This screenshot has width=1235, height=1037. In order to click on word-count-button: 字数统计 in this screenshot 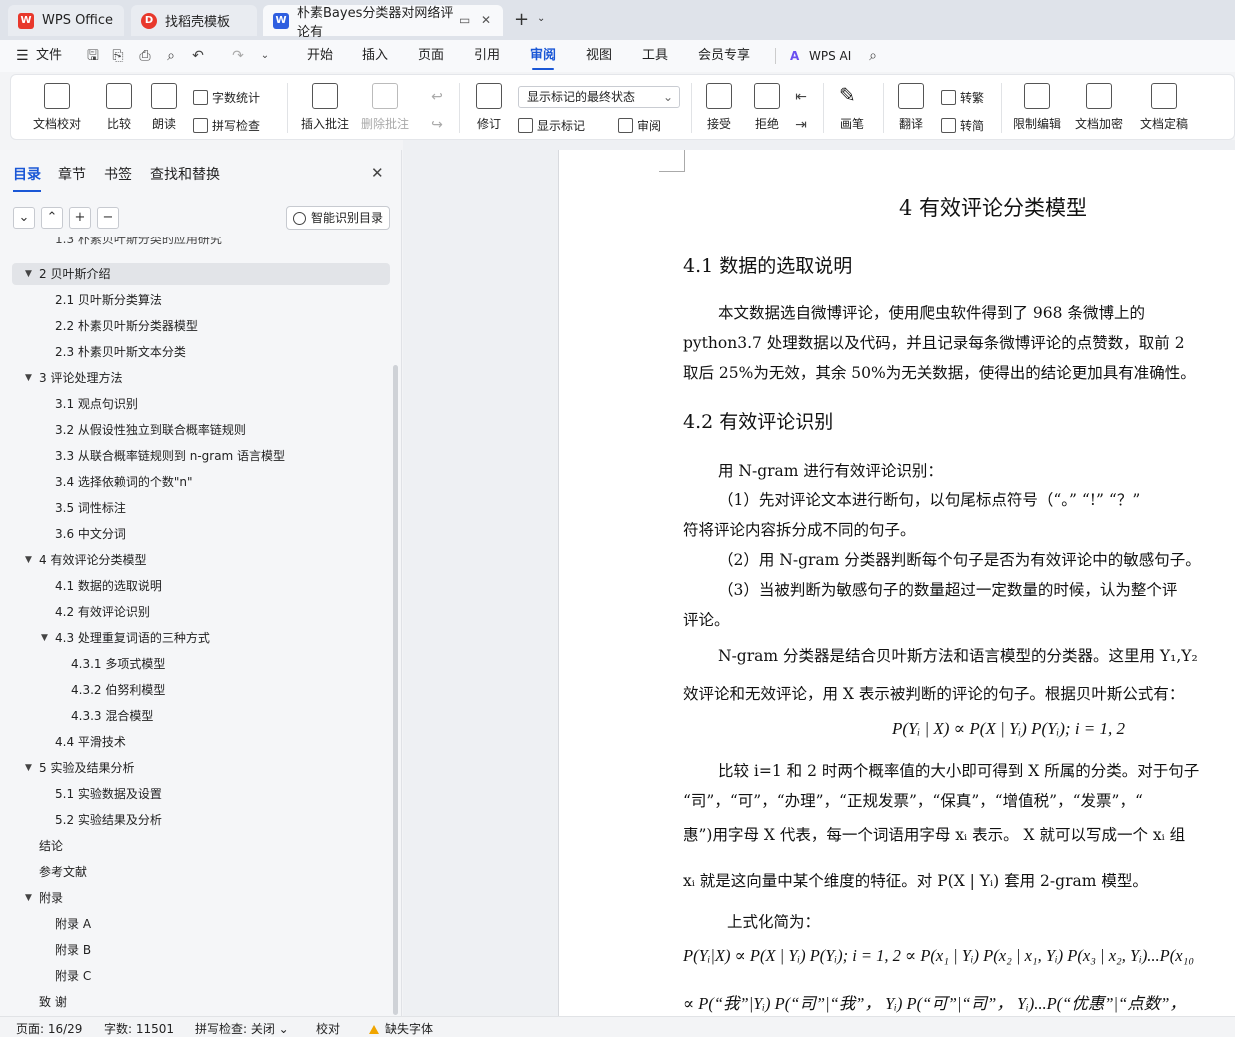, I will do `click(226, 97)`.